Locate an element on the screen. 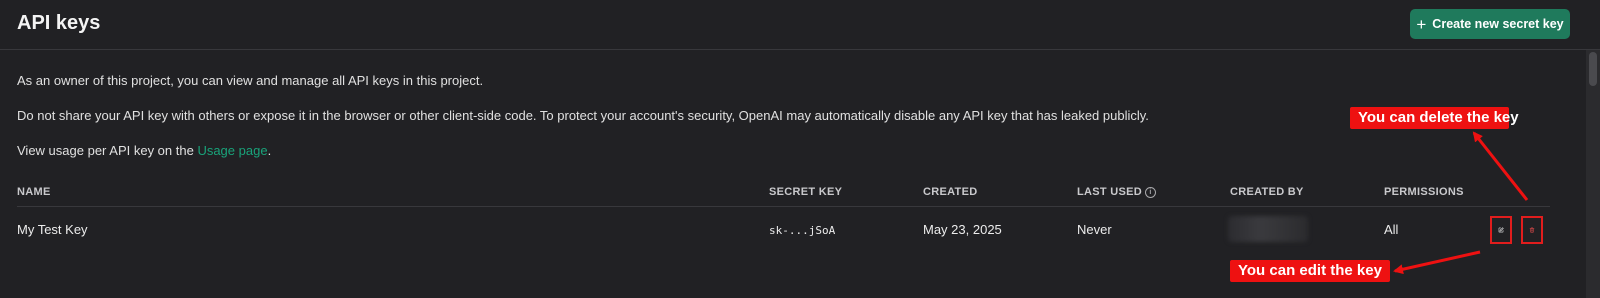 The height and width of the screenshot is (298, 1600). edit-icon is located at coordinates (1501, 230).